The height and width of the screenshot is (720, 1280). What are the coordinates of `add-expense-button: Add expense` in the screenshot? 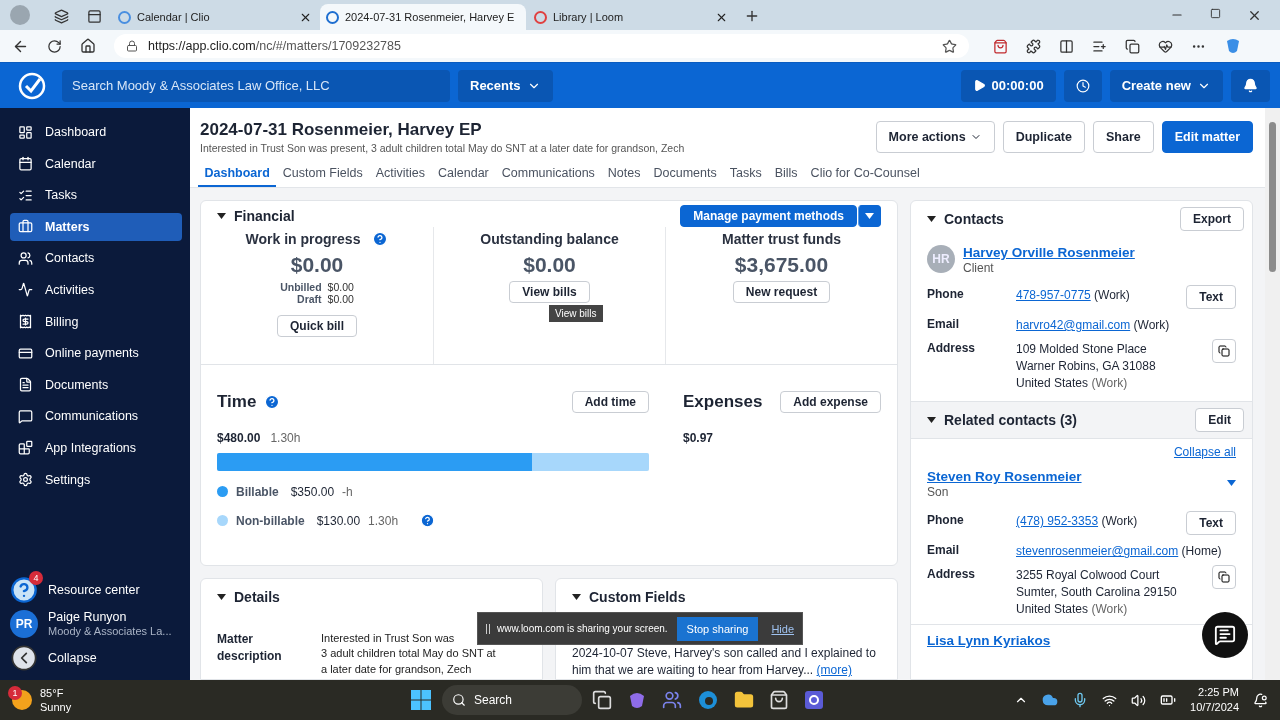 It's located at (830, 402).